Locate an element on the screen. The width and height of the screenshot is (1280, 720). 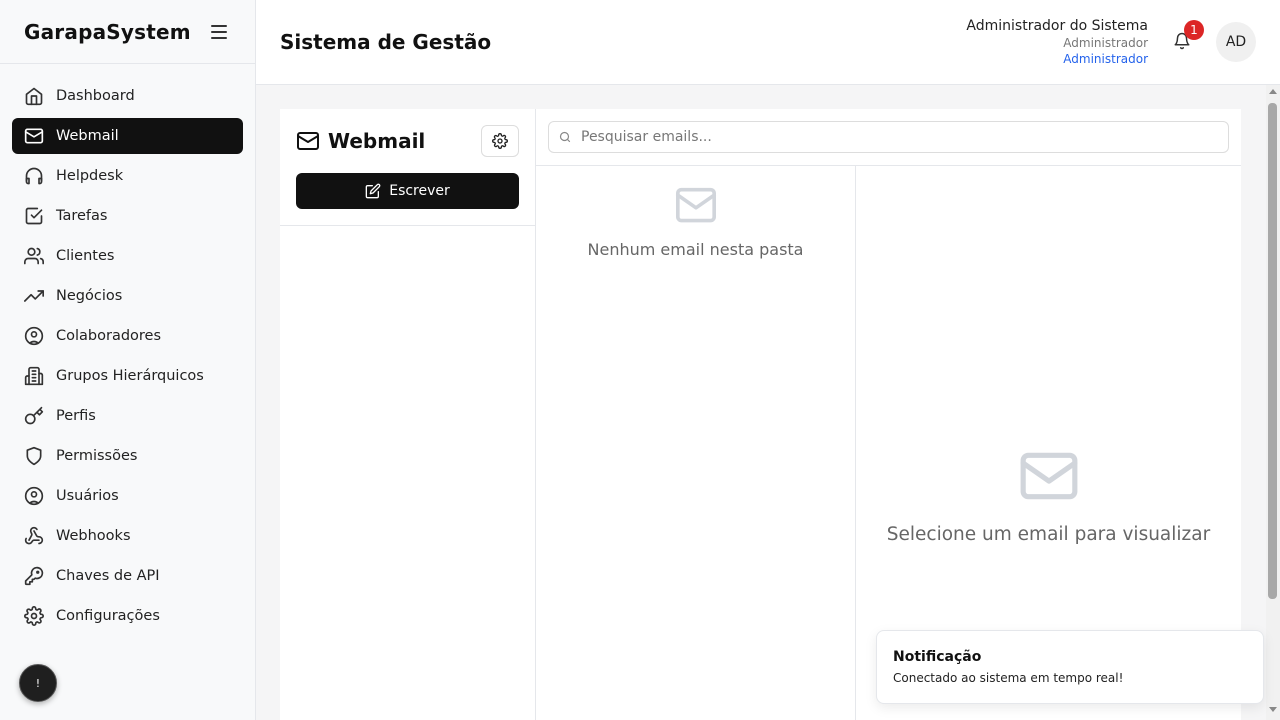
search-box is located at coordinates (888, 137).